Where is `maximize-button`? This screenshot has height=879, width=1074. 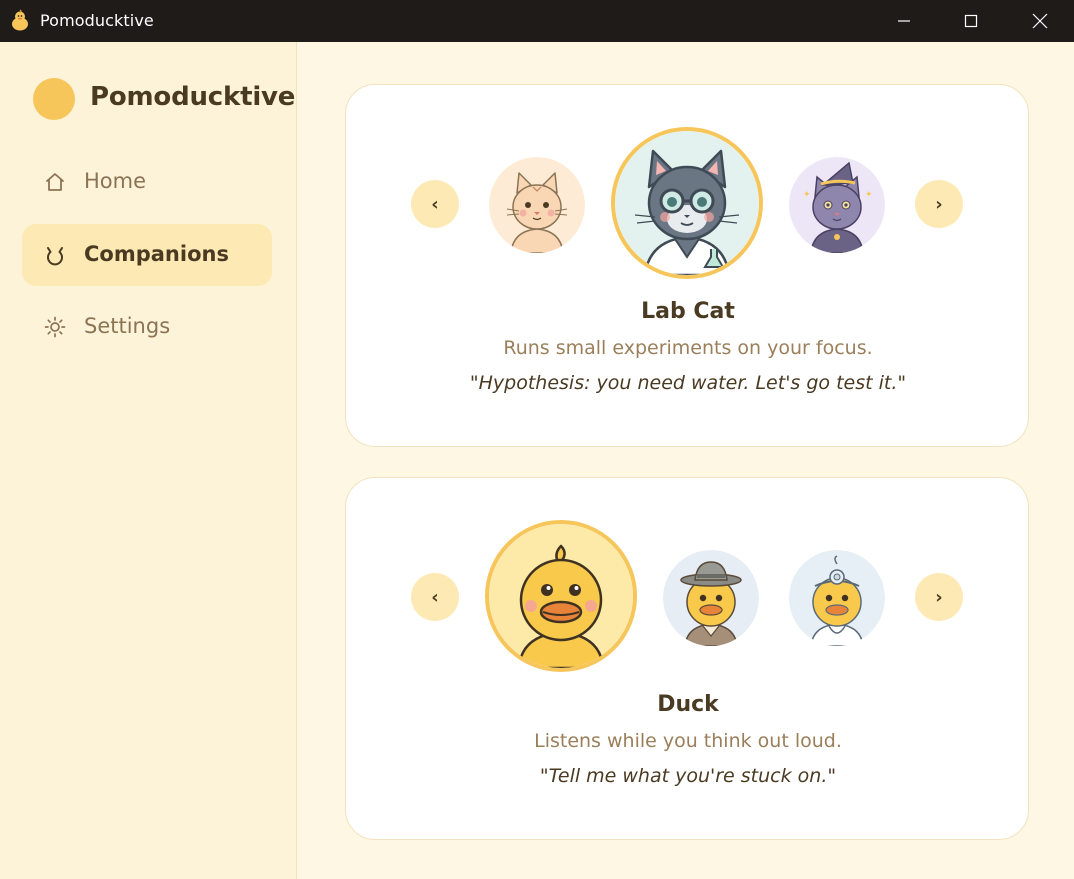
maximize-button is located at coordinates (971, 21).